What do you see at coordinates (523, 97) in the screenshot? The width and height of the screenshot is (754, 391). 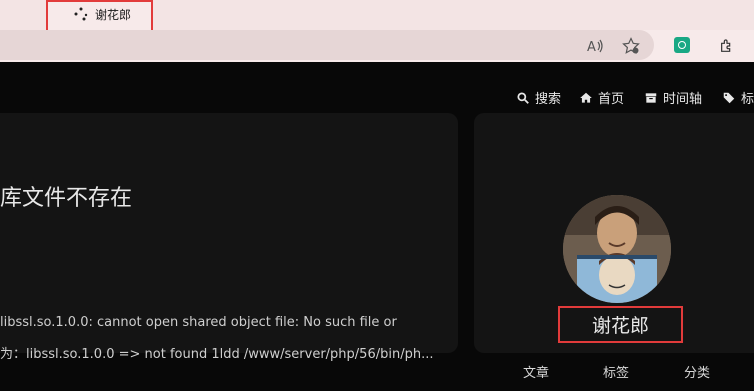 I see `search-icon` at bounding box center [523, 97].